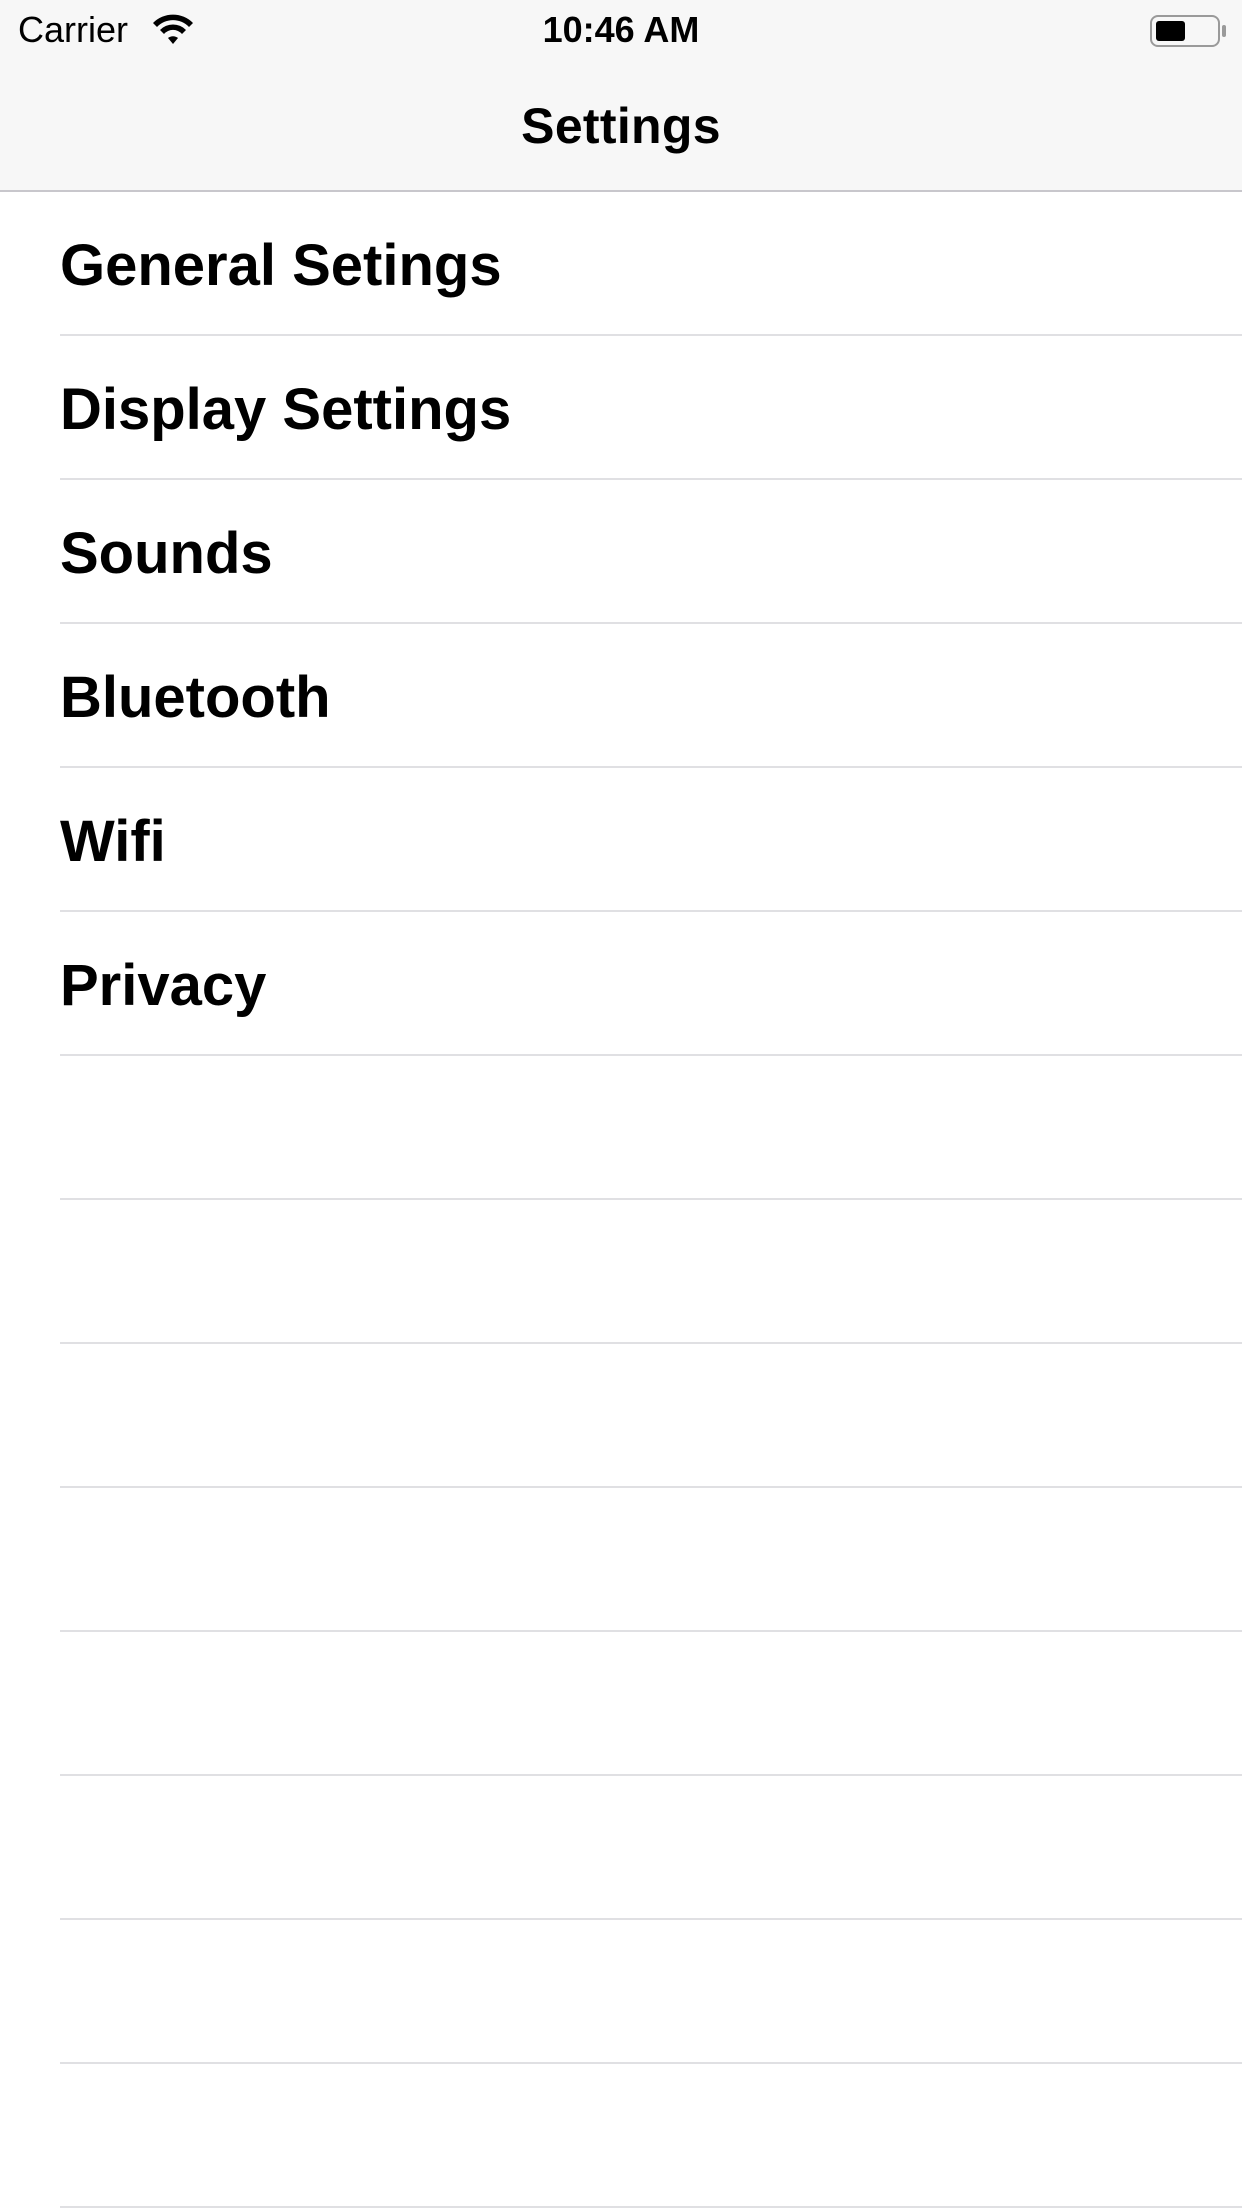 The image size is (1242, 2208). What do you see at coordinates (163, 985) in the screenshot?
I see `row-label: Privacy` at bounding box center [163, 985].